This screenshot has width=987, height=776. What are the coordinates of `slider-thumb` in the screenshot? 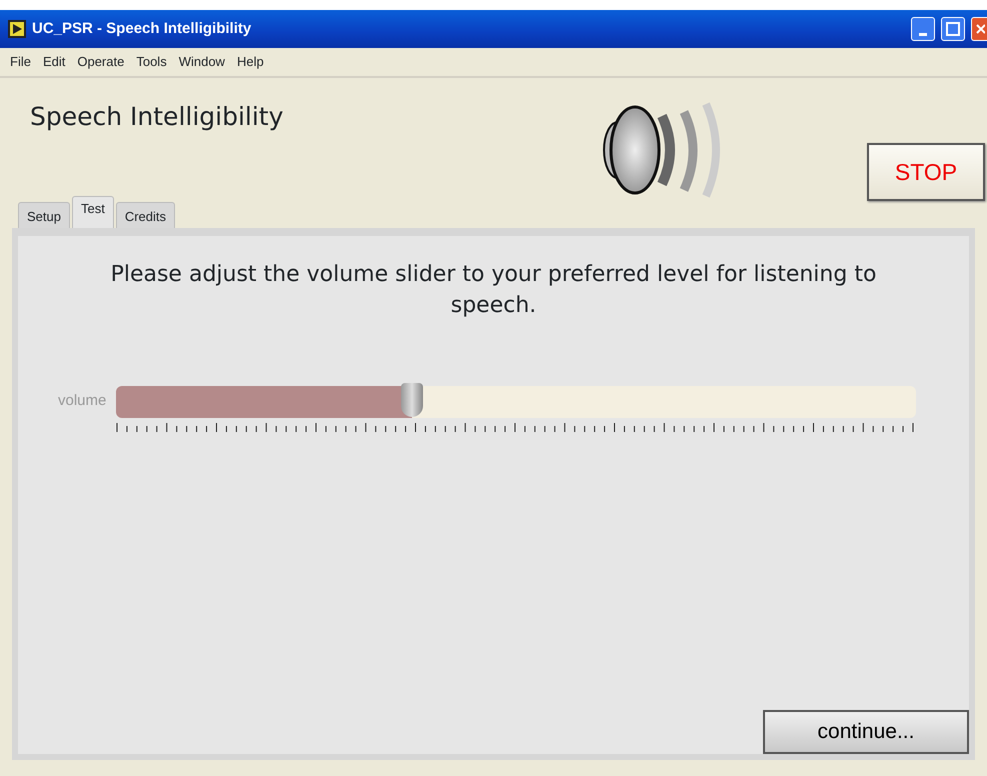 It's located at (412, 399).